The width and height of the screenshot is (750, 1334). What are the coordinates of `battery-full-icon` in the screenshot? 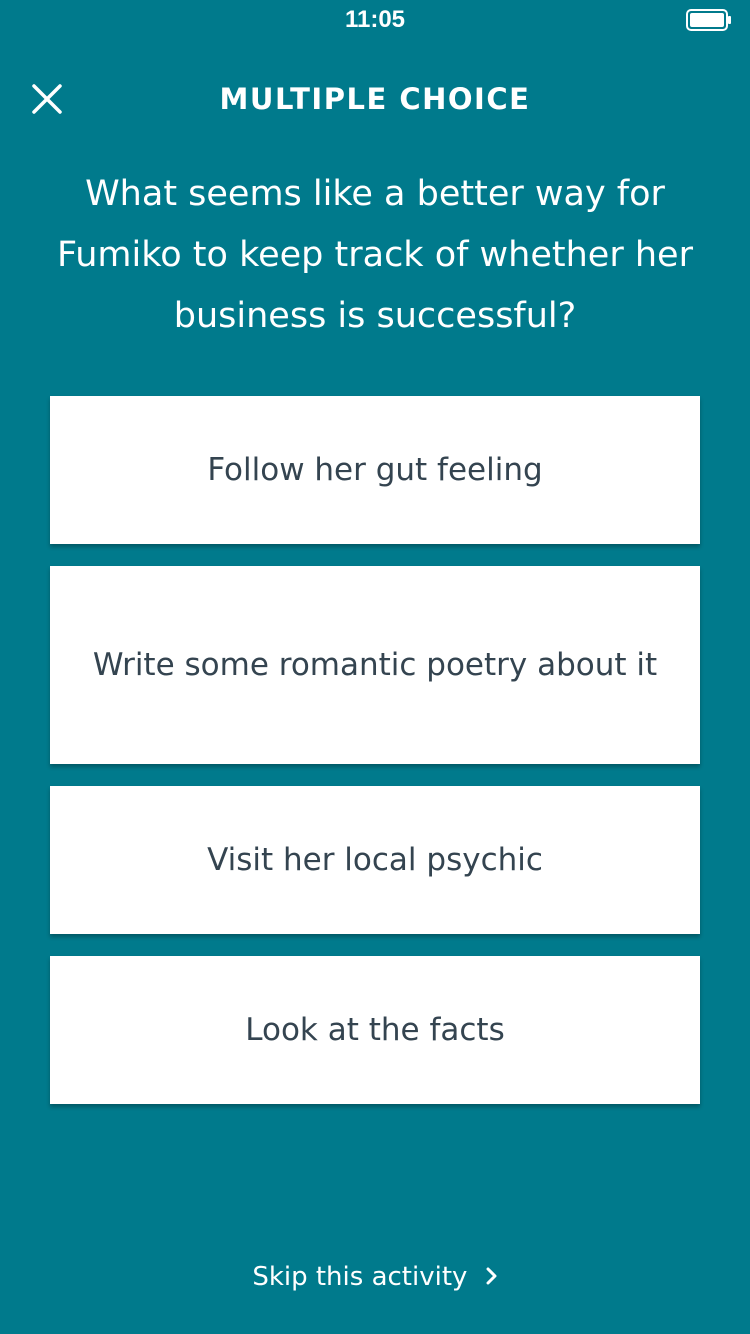 It's located at (709, 20).